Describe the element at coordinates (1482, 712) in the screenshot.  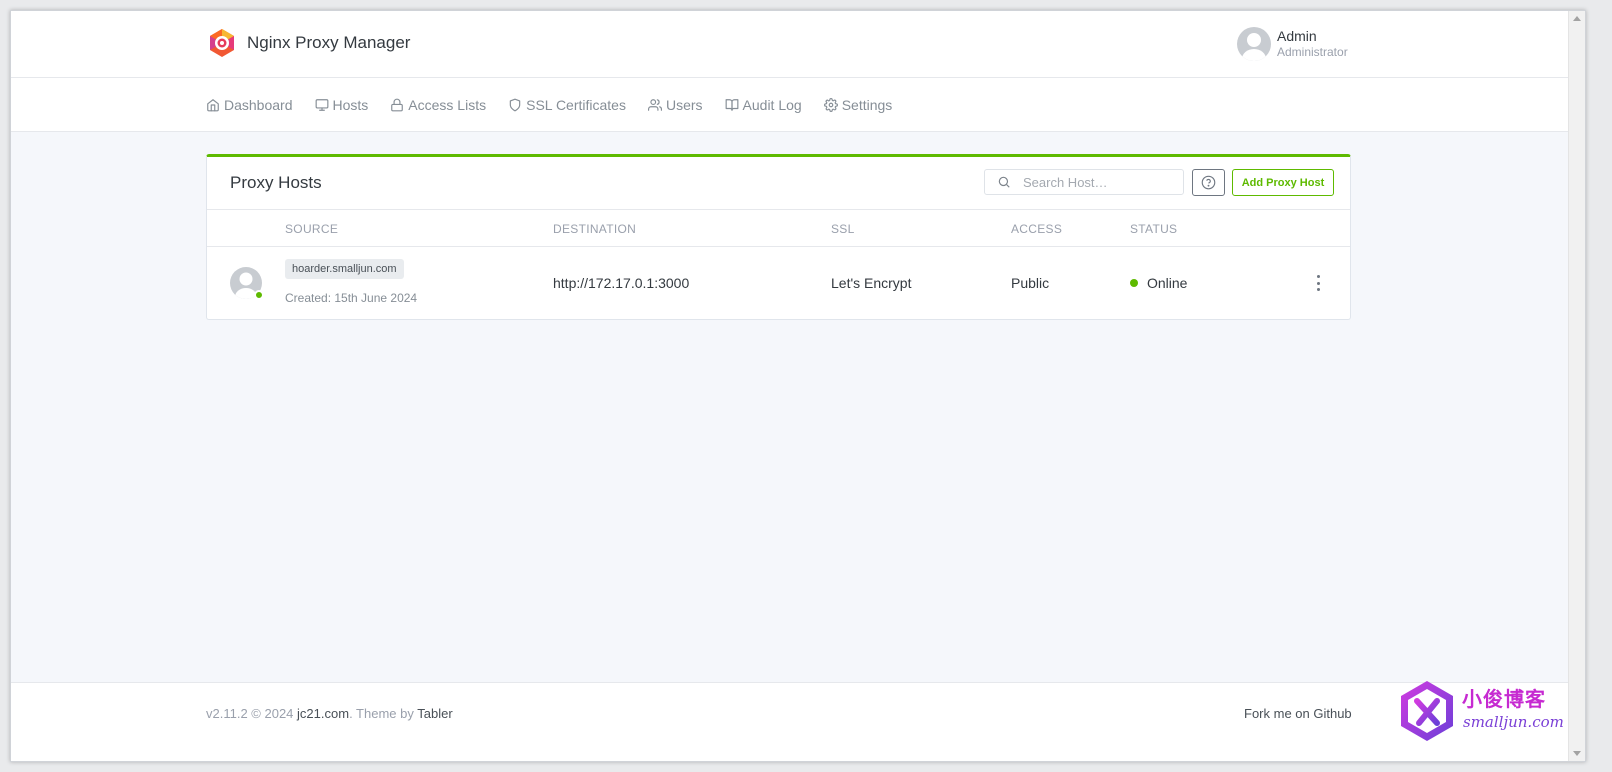
I see `watermark: 小俊博客 smalljun.com` at that location.